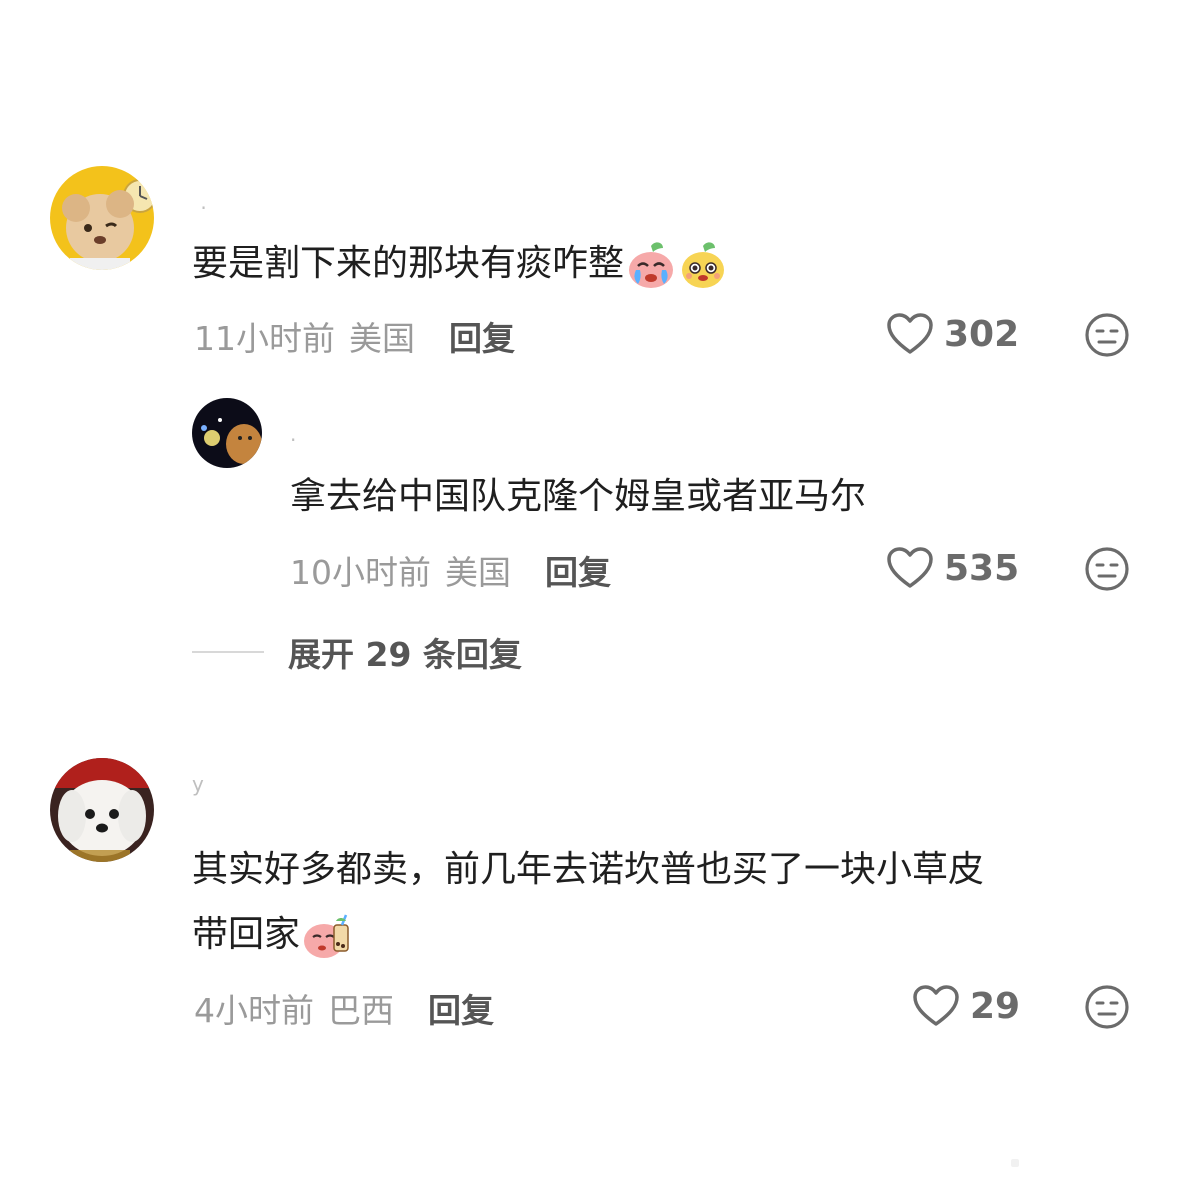  I want to click on like-button: 535, so click(952, 568).